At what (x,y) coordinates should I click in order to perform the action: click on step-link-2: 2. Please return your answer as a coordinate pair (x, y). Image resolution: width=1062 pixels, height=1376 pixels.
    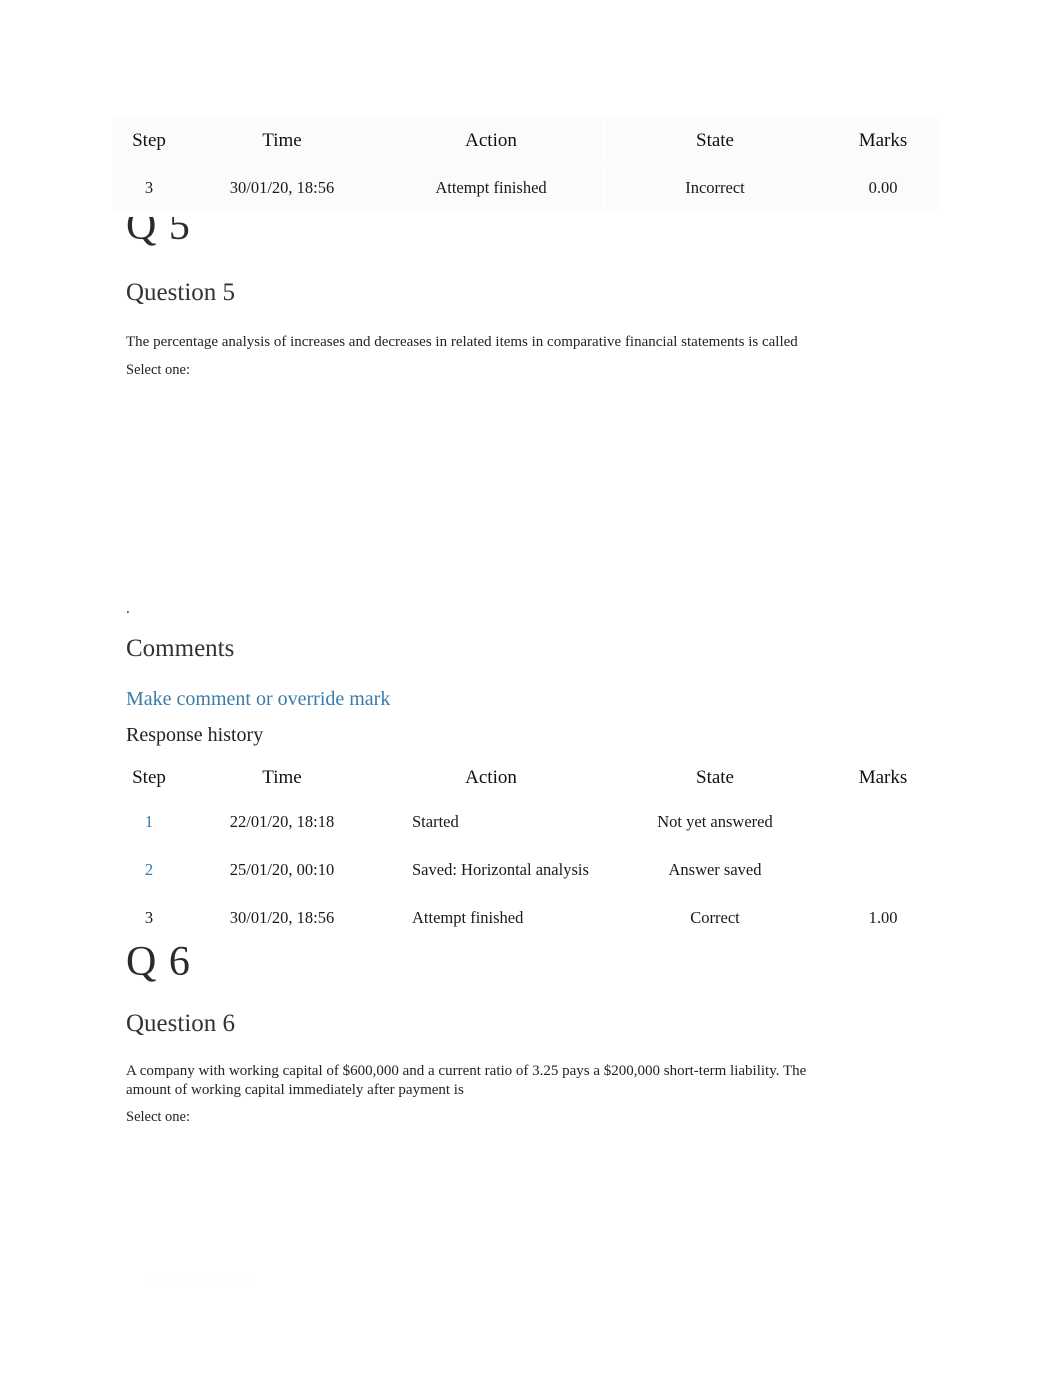
    Looking at the image, I should click on (149, 869).